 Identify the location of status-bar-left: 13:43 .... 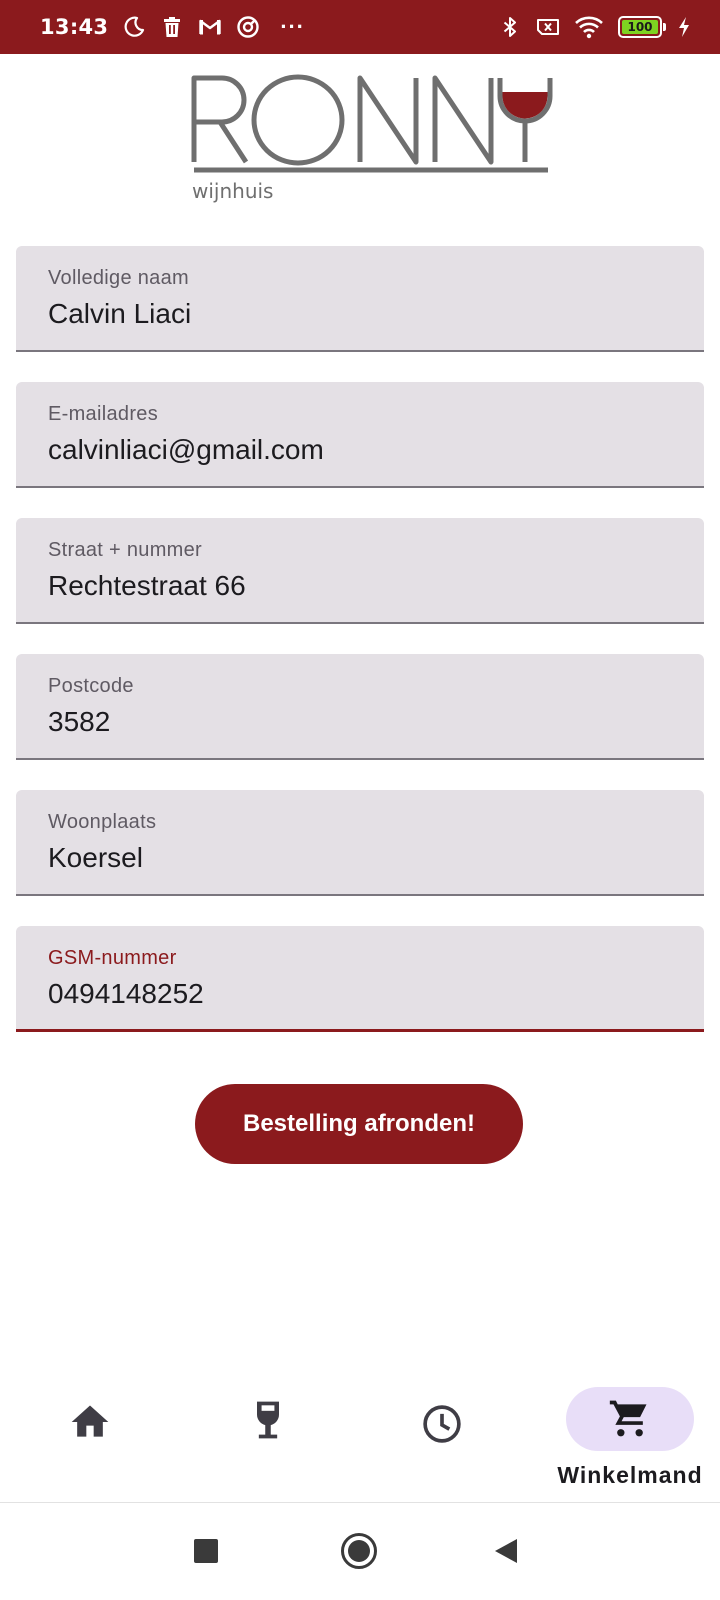
(172, 27).